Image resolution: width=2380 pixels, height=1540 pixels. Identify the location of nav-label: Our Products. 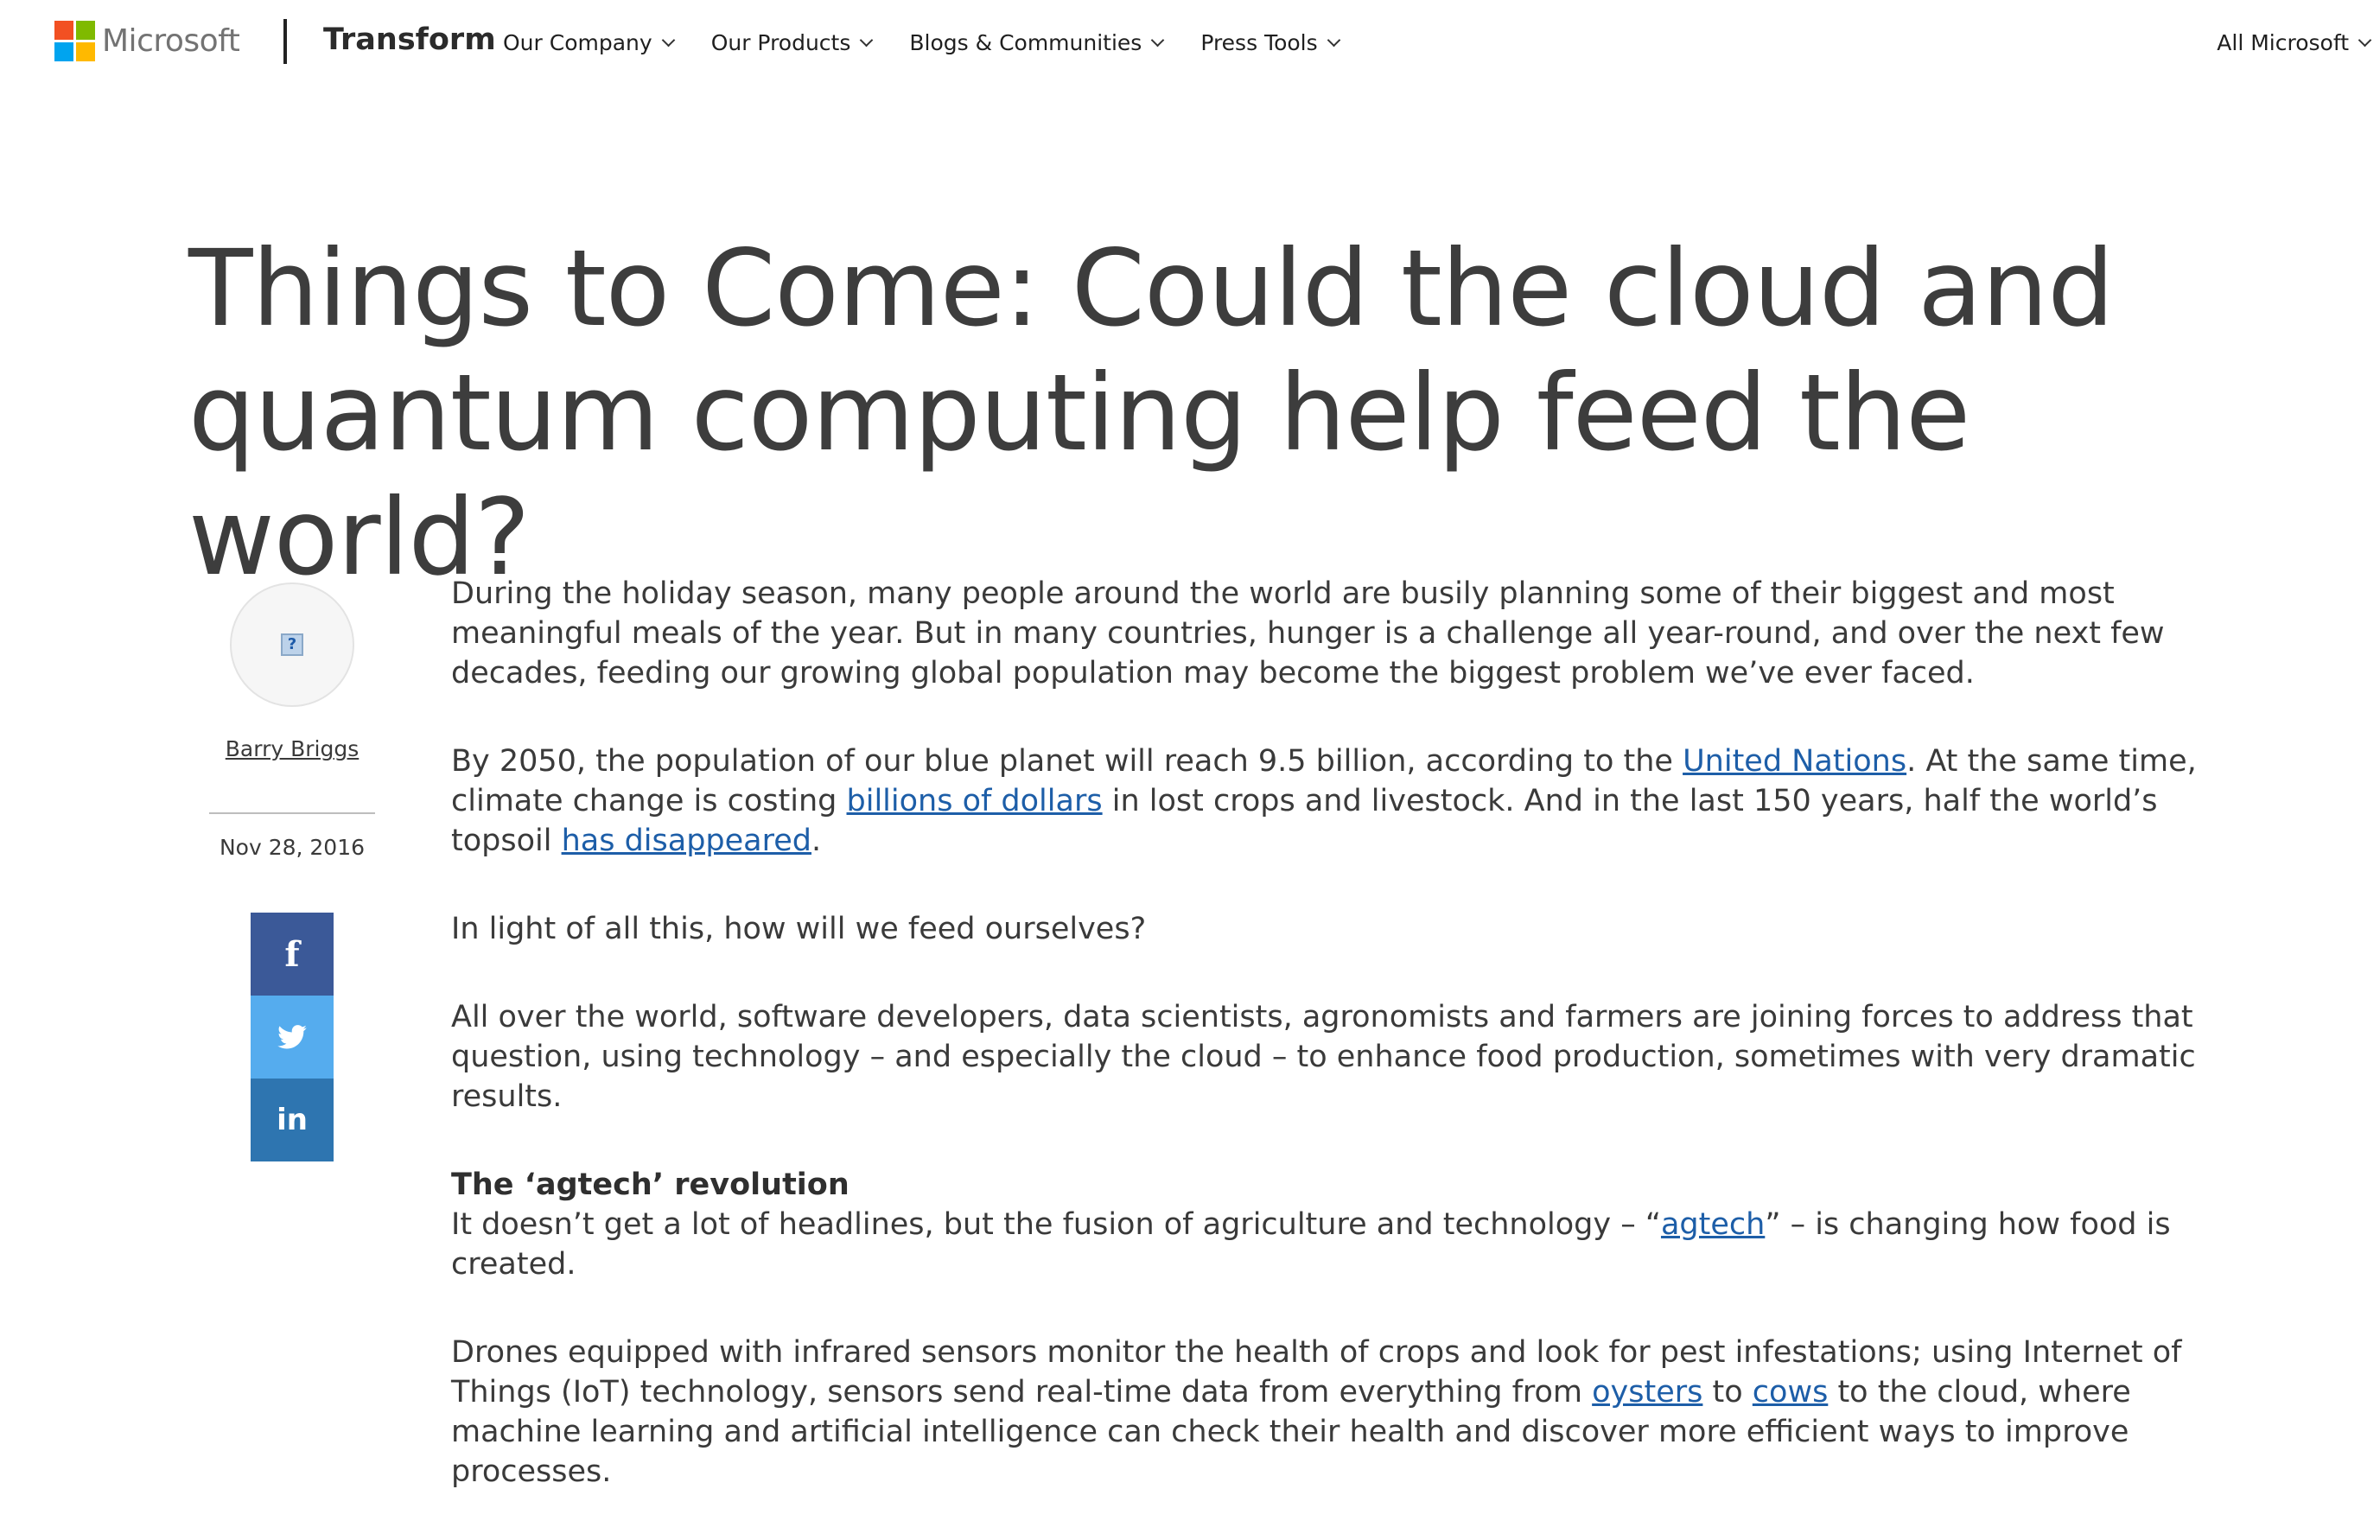
(780, 42).